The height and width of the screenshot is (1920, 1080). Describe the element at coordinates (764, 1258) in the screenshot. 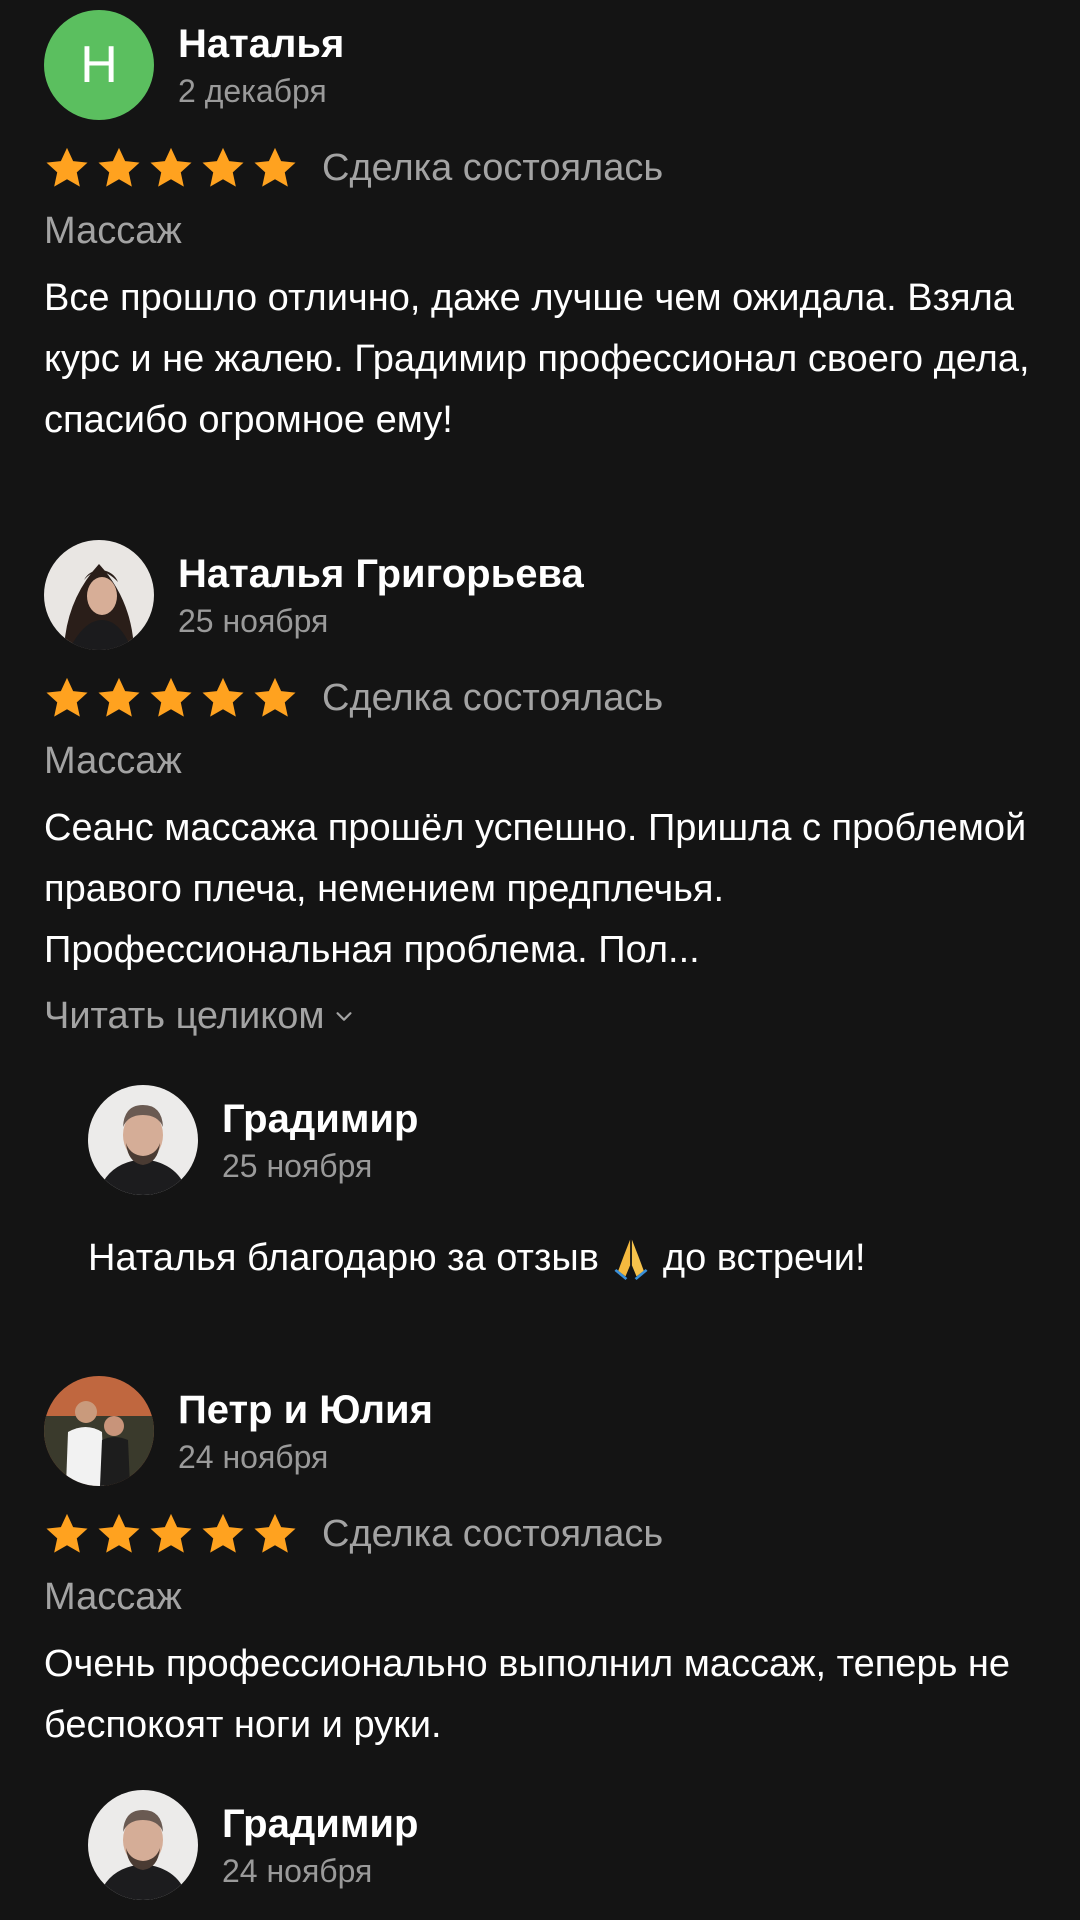

I see `reply-text-part: до встречи!` at that location.